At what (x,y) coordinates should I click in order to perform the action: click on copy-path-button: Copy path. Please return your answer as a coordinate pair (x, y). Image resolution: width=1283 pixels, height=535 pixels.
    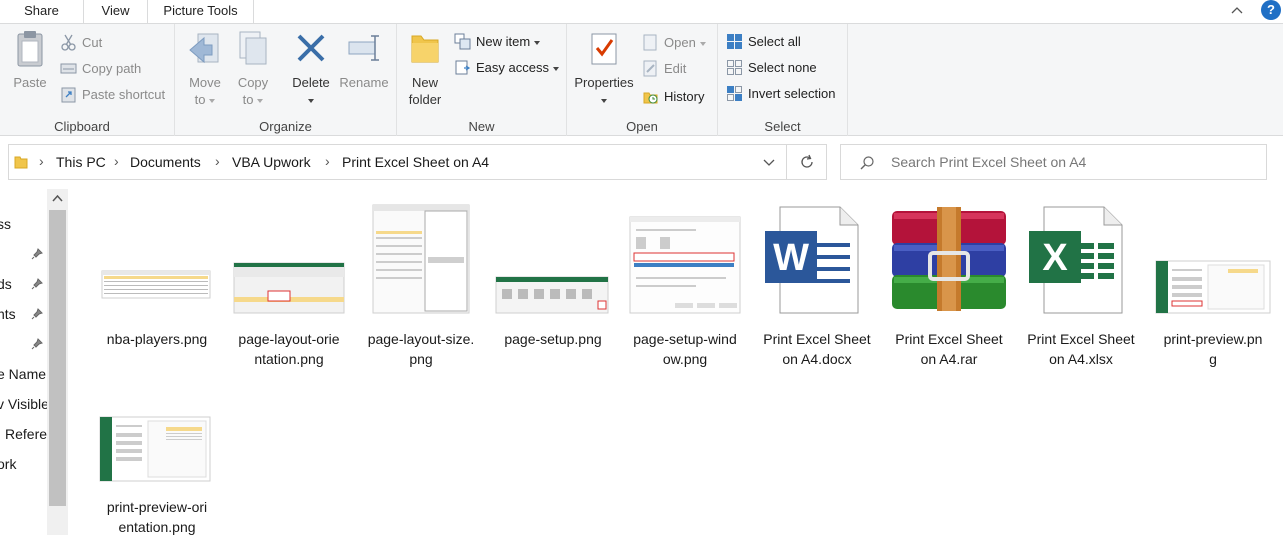
    Looking at the image, I should click on (100, 69).